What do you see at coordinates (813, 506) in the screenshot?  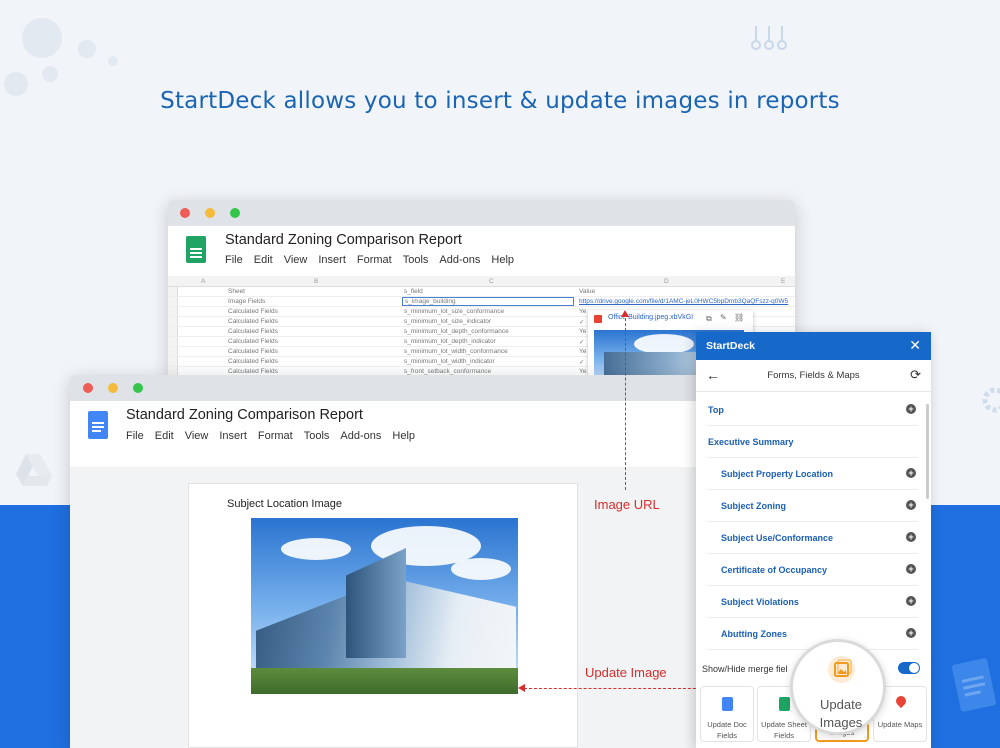 I see `section-item-subject-zoning: Subject Zoning +` at bounding box center [813, 506].